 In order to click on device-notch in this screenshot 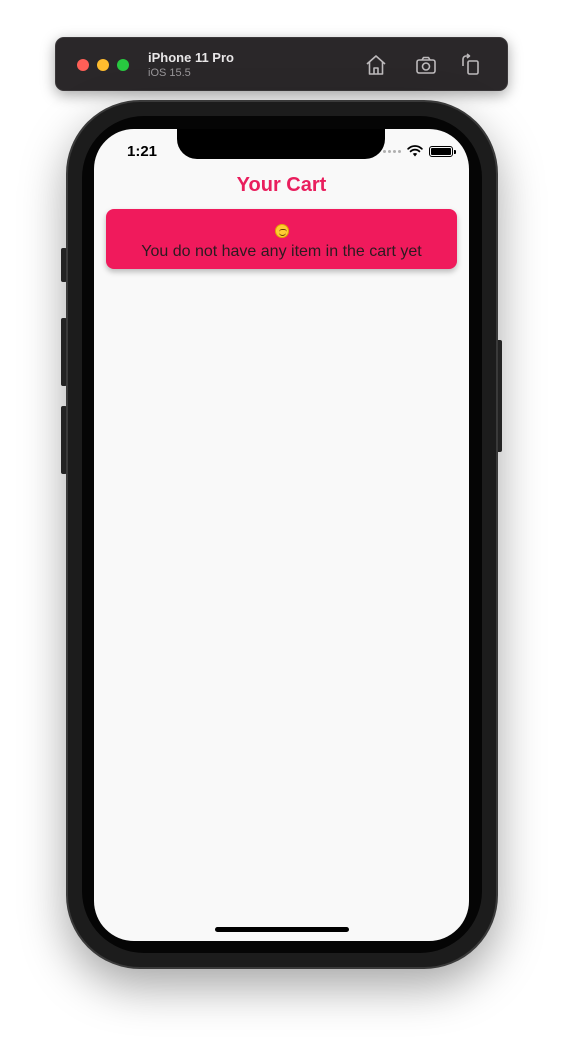, I will do `click(281, 144)`.